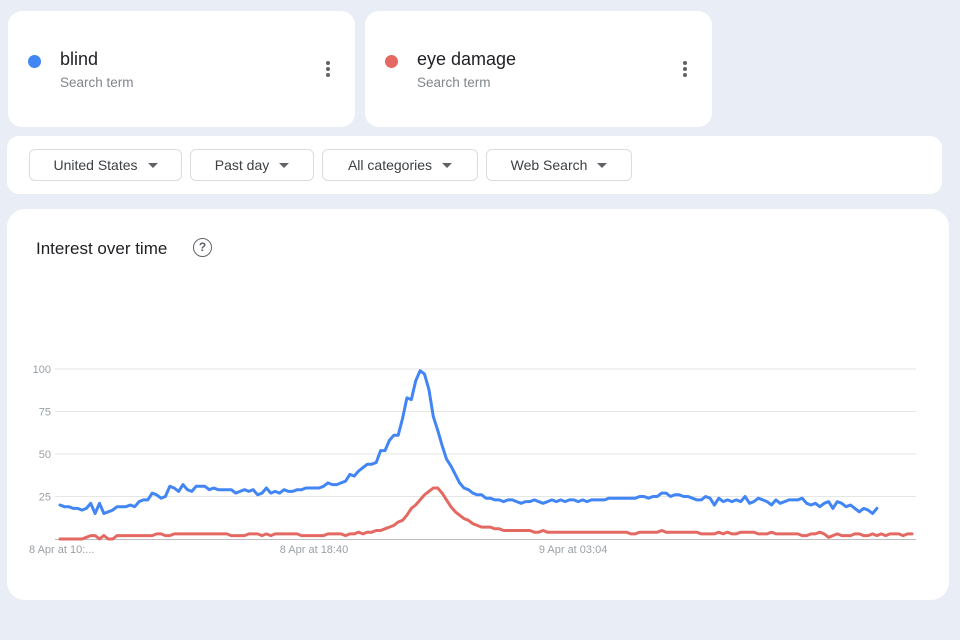 Image resolution: width=960 pixels, height=640 pixels. I want to click on x-tick-label: 9 Apr at 03:04, so click(573, 550).